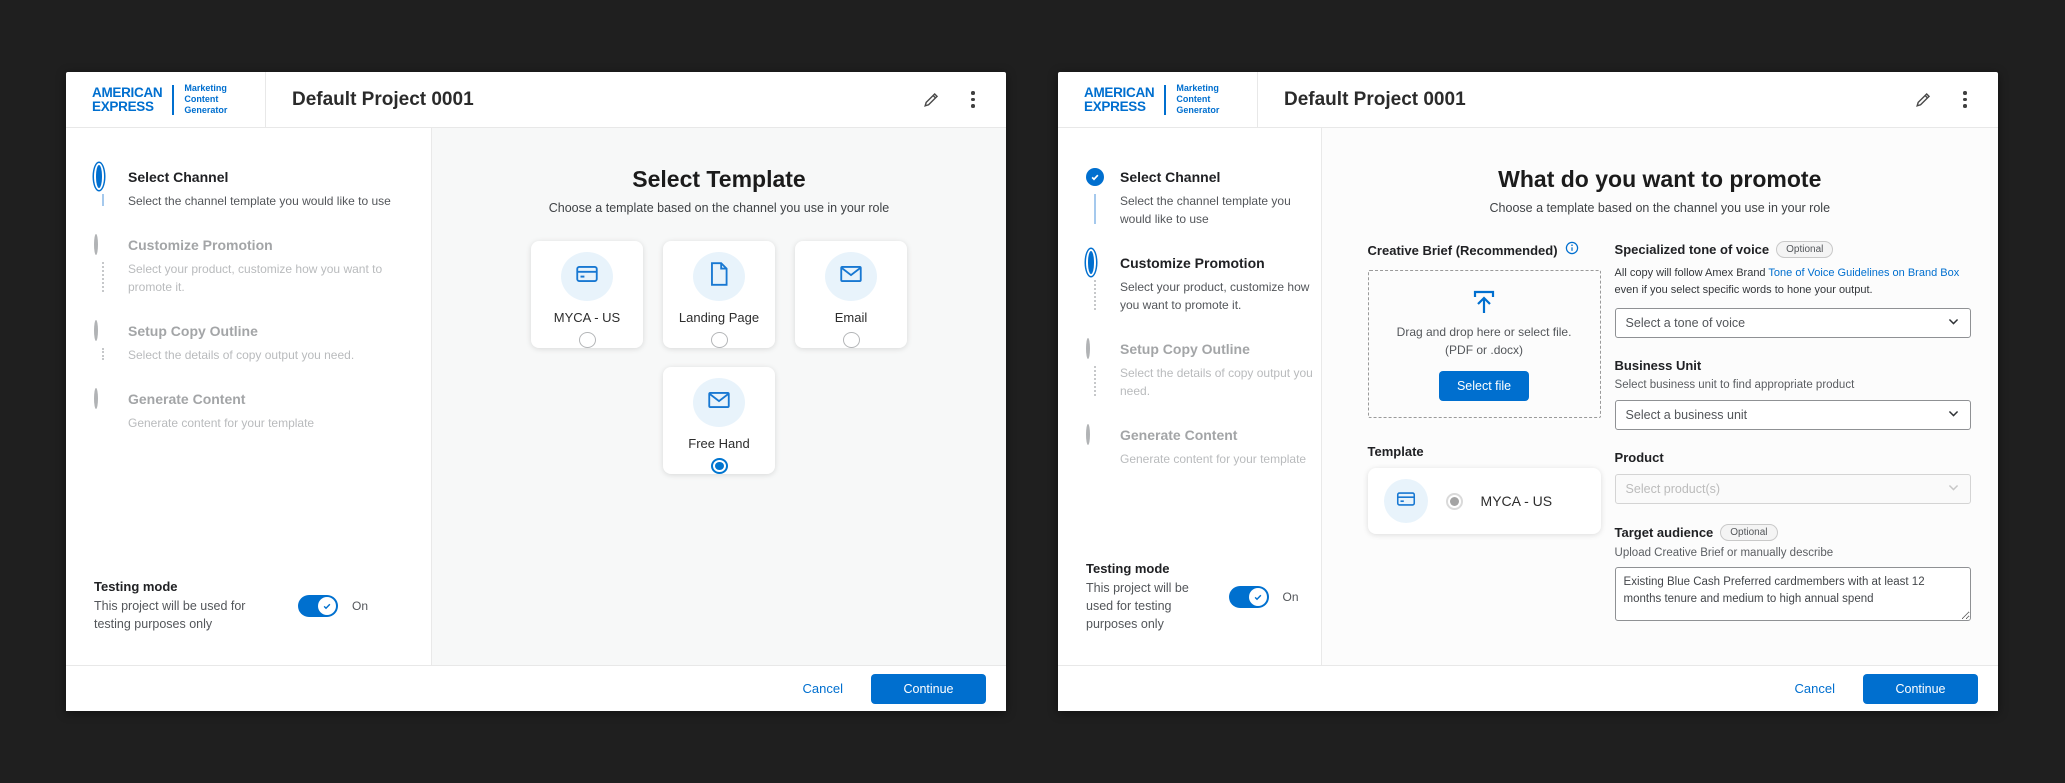 Image resolution: width=2065 pixels, height=783 pixels. What do you see at coordinates (851, 276) in the screenshot?
I see `envelope-icon` at bounding box center [851, 276].